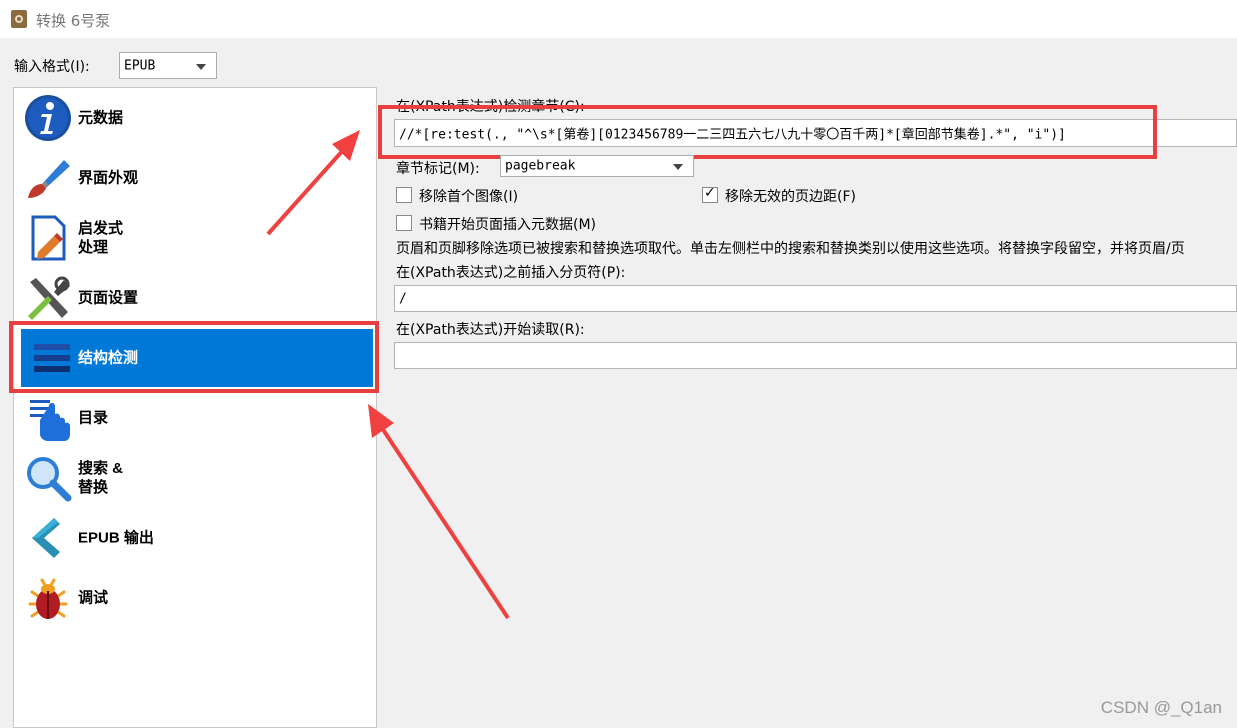 This screenshot has width=1237, height=728. What do you see at coordinates (194, 357) in the screenshot?
I see `highlight-box-structure` at bounding box center [194, 357].